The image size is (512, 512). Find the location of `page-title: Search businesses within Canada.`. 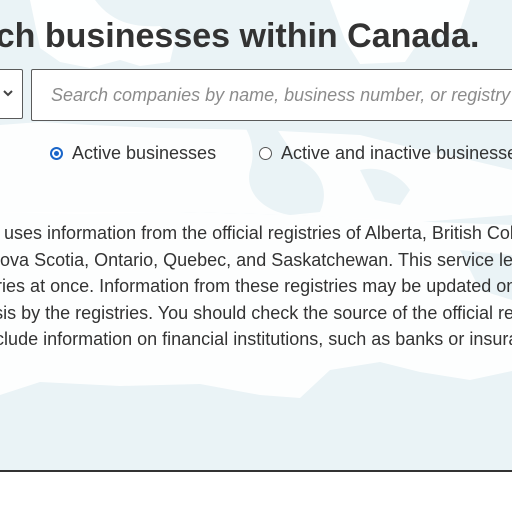

page-title: Search businesses within Canada. is located at coordinates (240, 36).